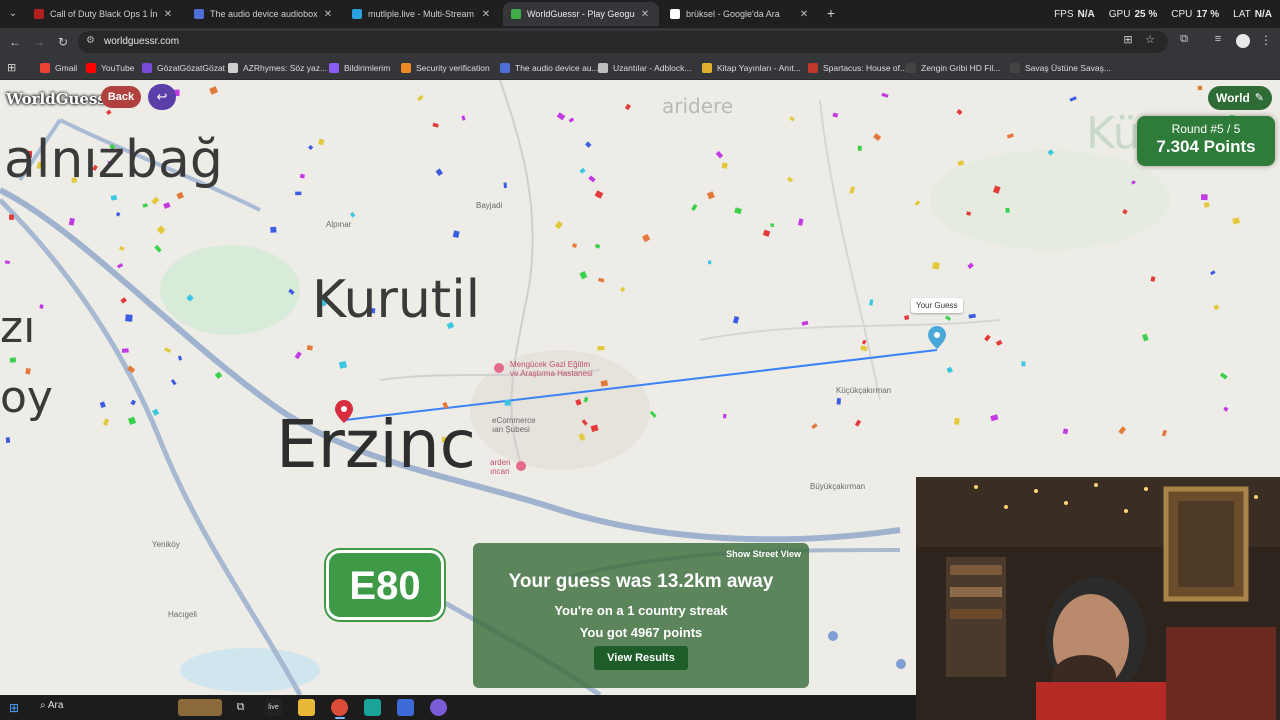 This screenshot has height=720, width=1280. Describe the element at coordinates (273, 707) in the screenshot. I see `live-app-icon: live` at that location.